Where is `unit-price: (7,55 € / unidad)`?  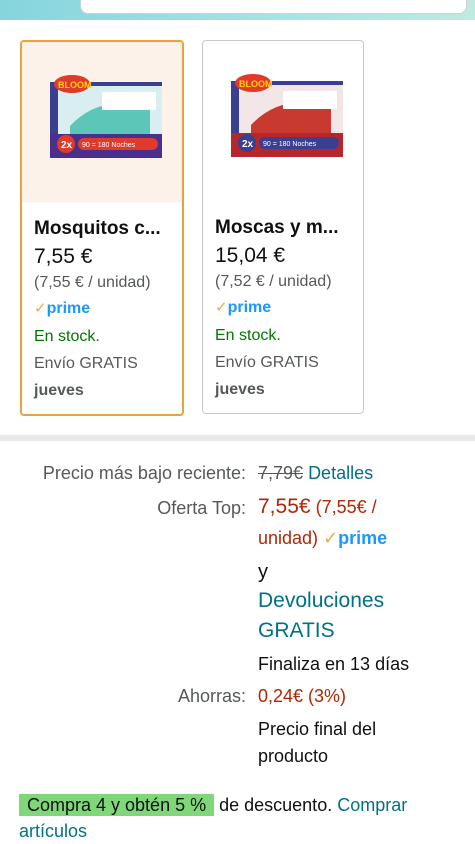
unit-price: (7,55 € / unidad) is located at coordinates (92, 282).